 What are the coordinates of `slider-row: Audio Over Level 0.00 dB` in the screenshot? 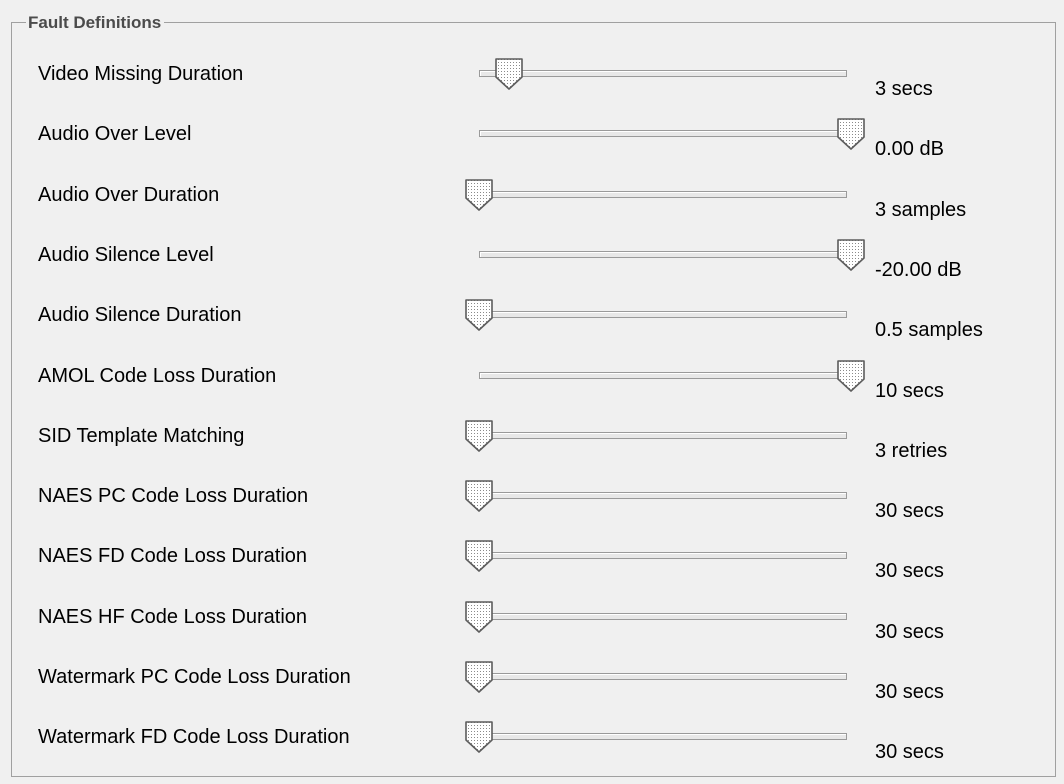 It's located at (532, 134).